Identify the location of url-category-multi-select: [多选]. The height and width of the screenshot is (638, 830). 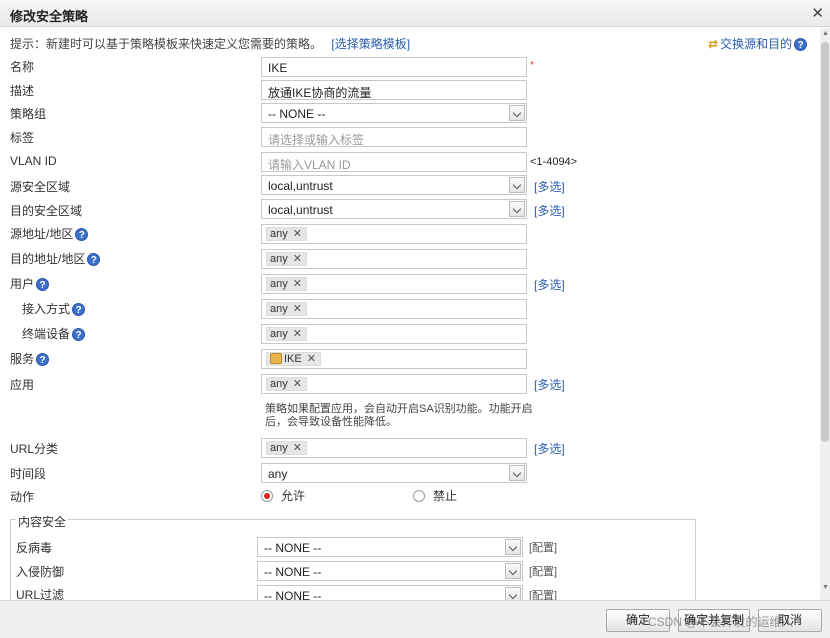
(549, 448).